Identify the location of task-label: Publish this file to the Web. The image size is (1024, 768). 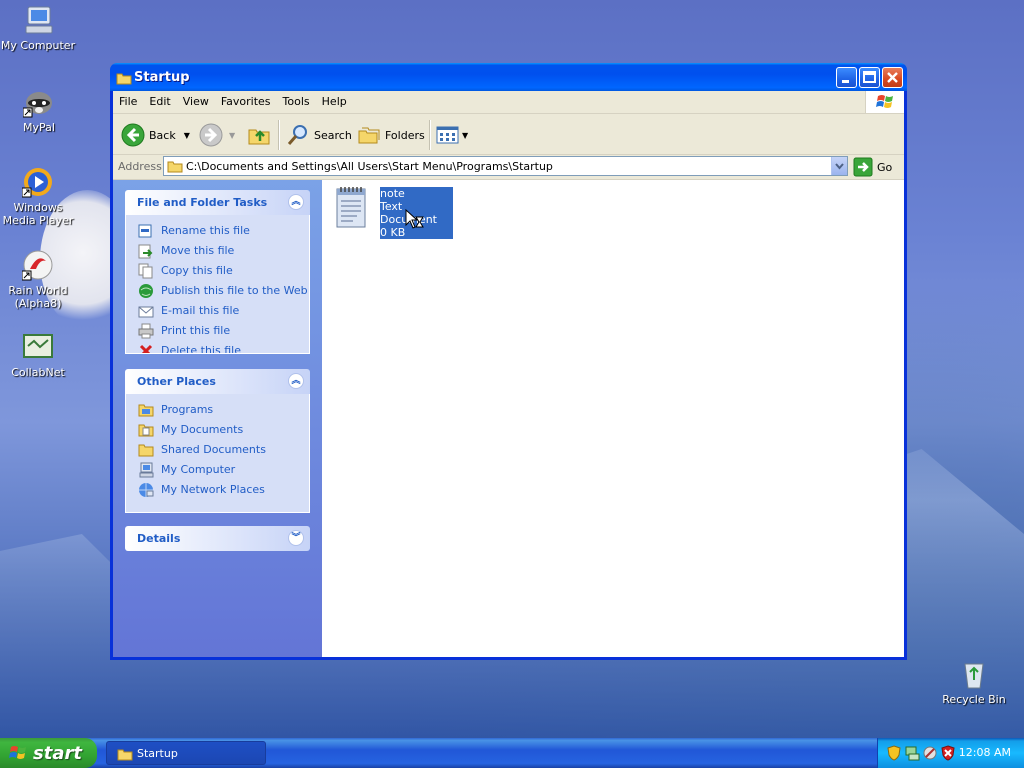
(234, 290).